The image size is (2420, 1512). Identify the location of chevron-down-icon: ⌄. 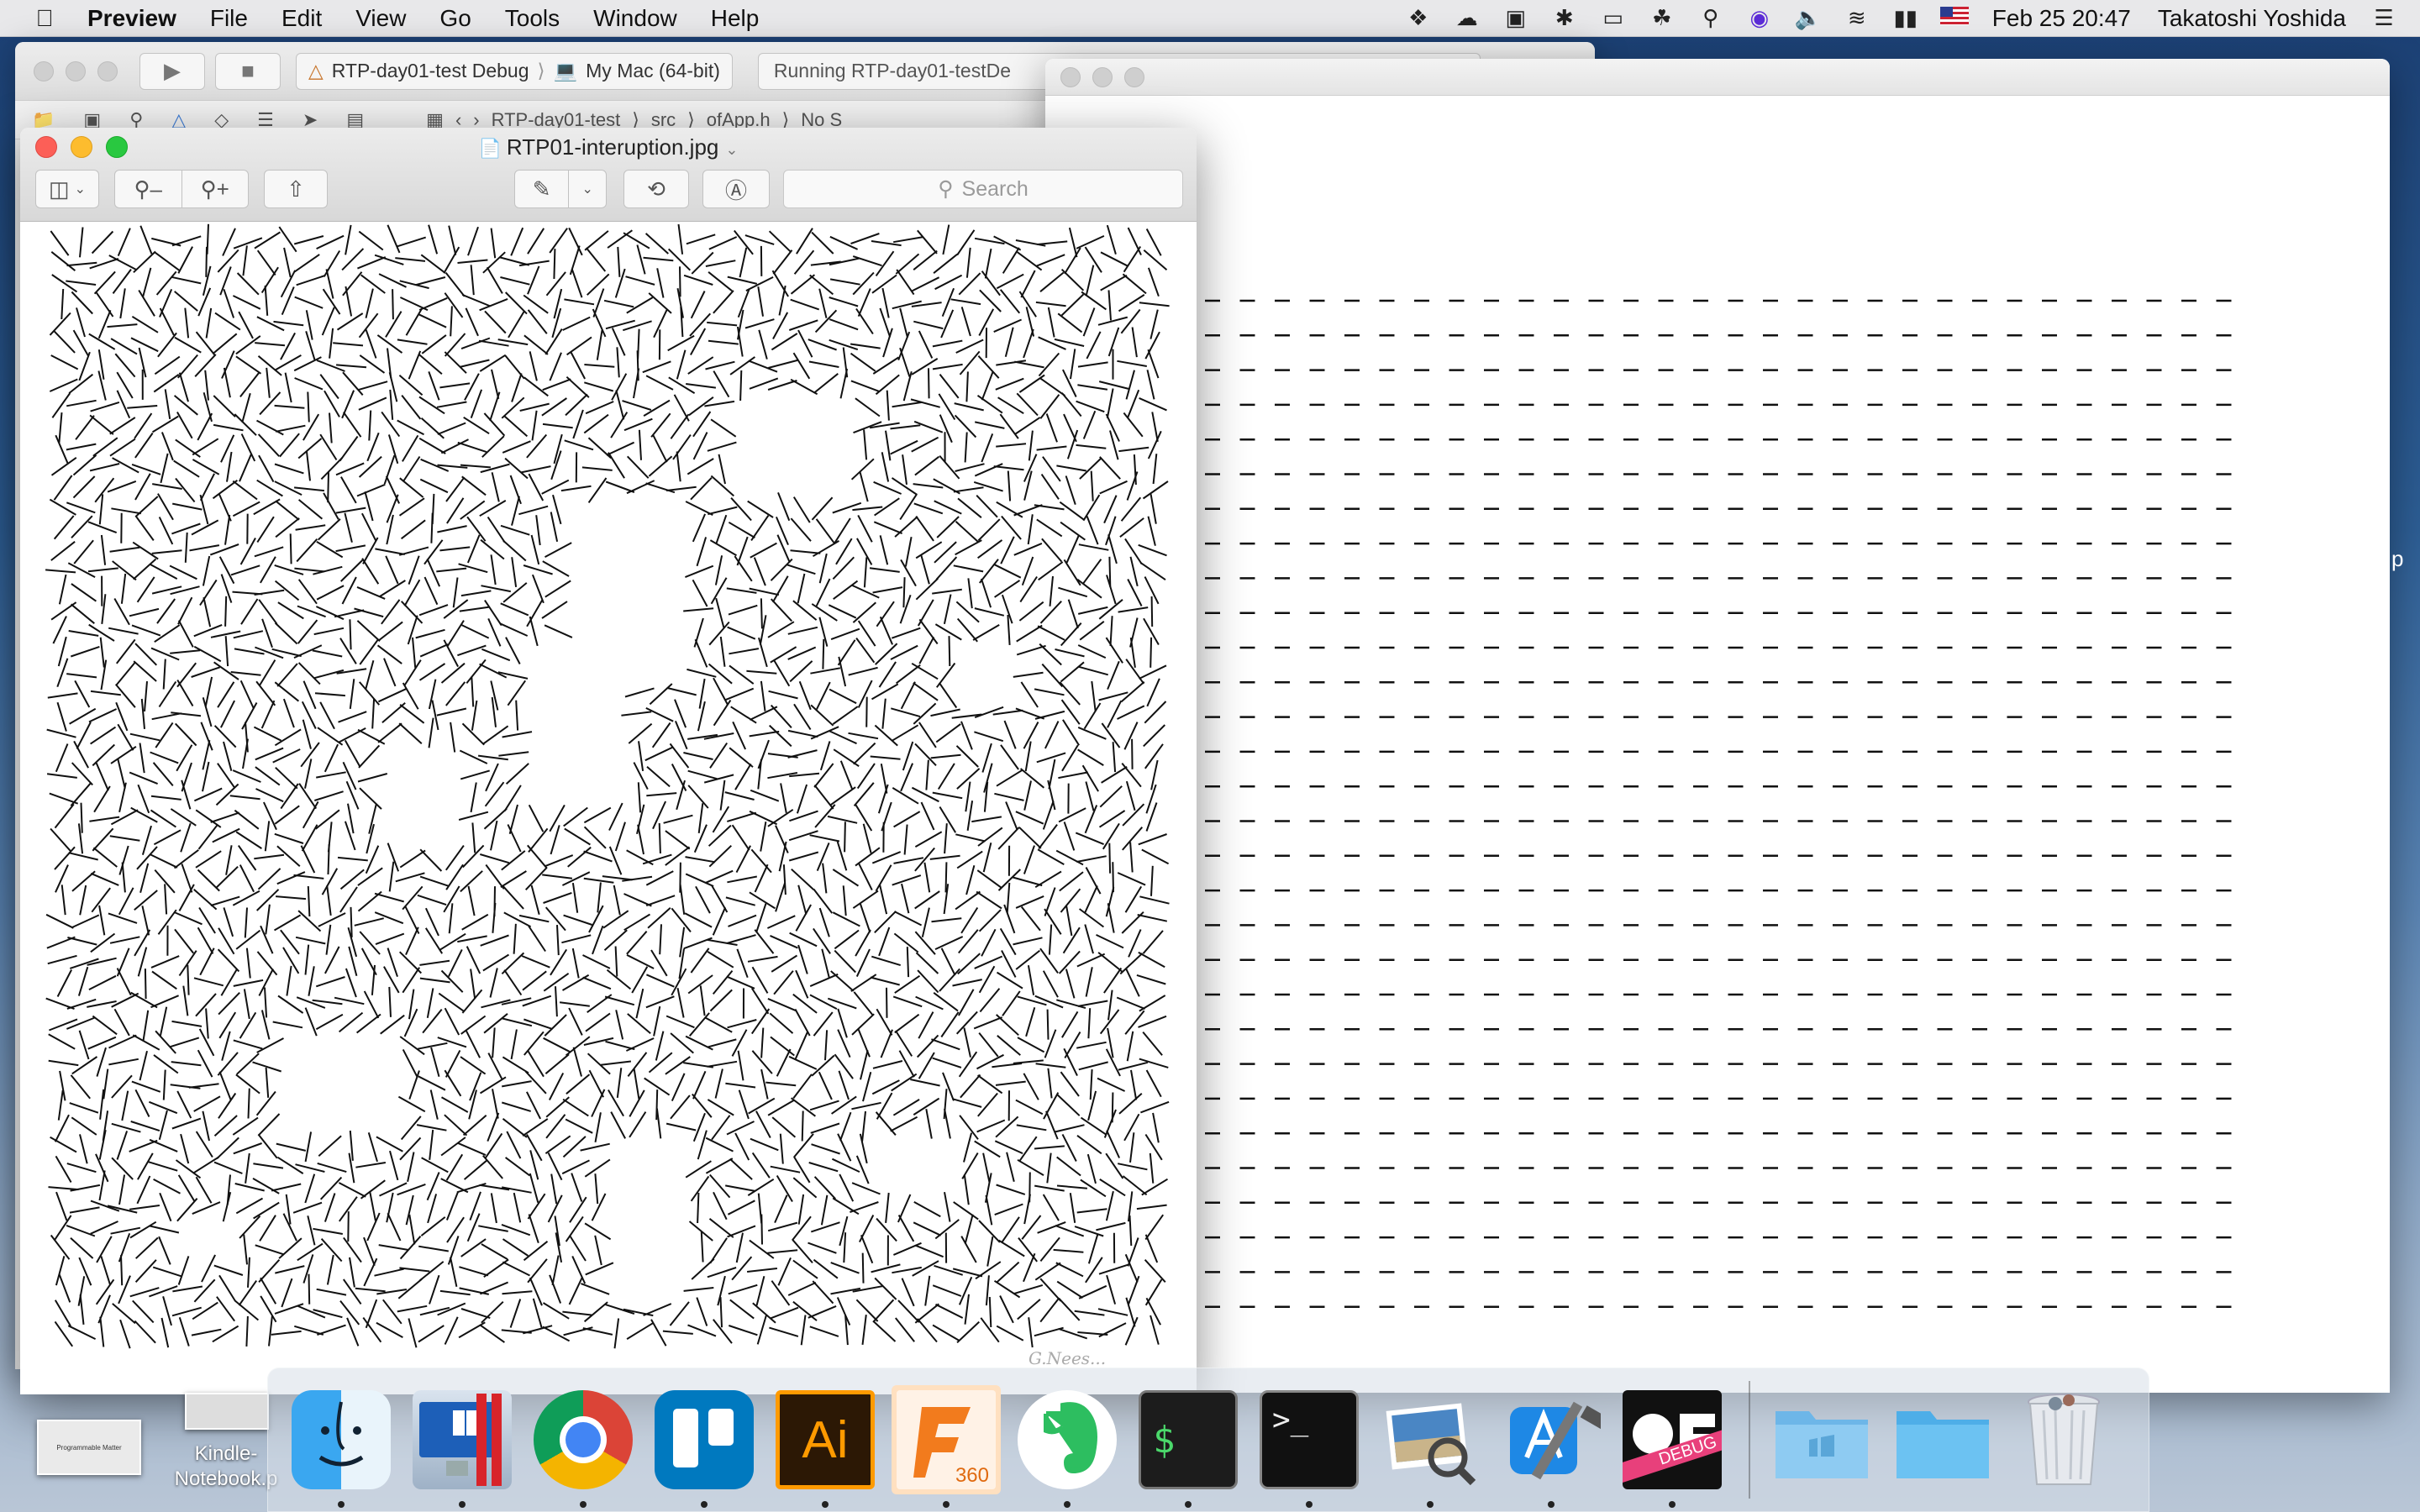
(587, 189).